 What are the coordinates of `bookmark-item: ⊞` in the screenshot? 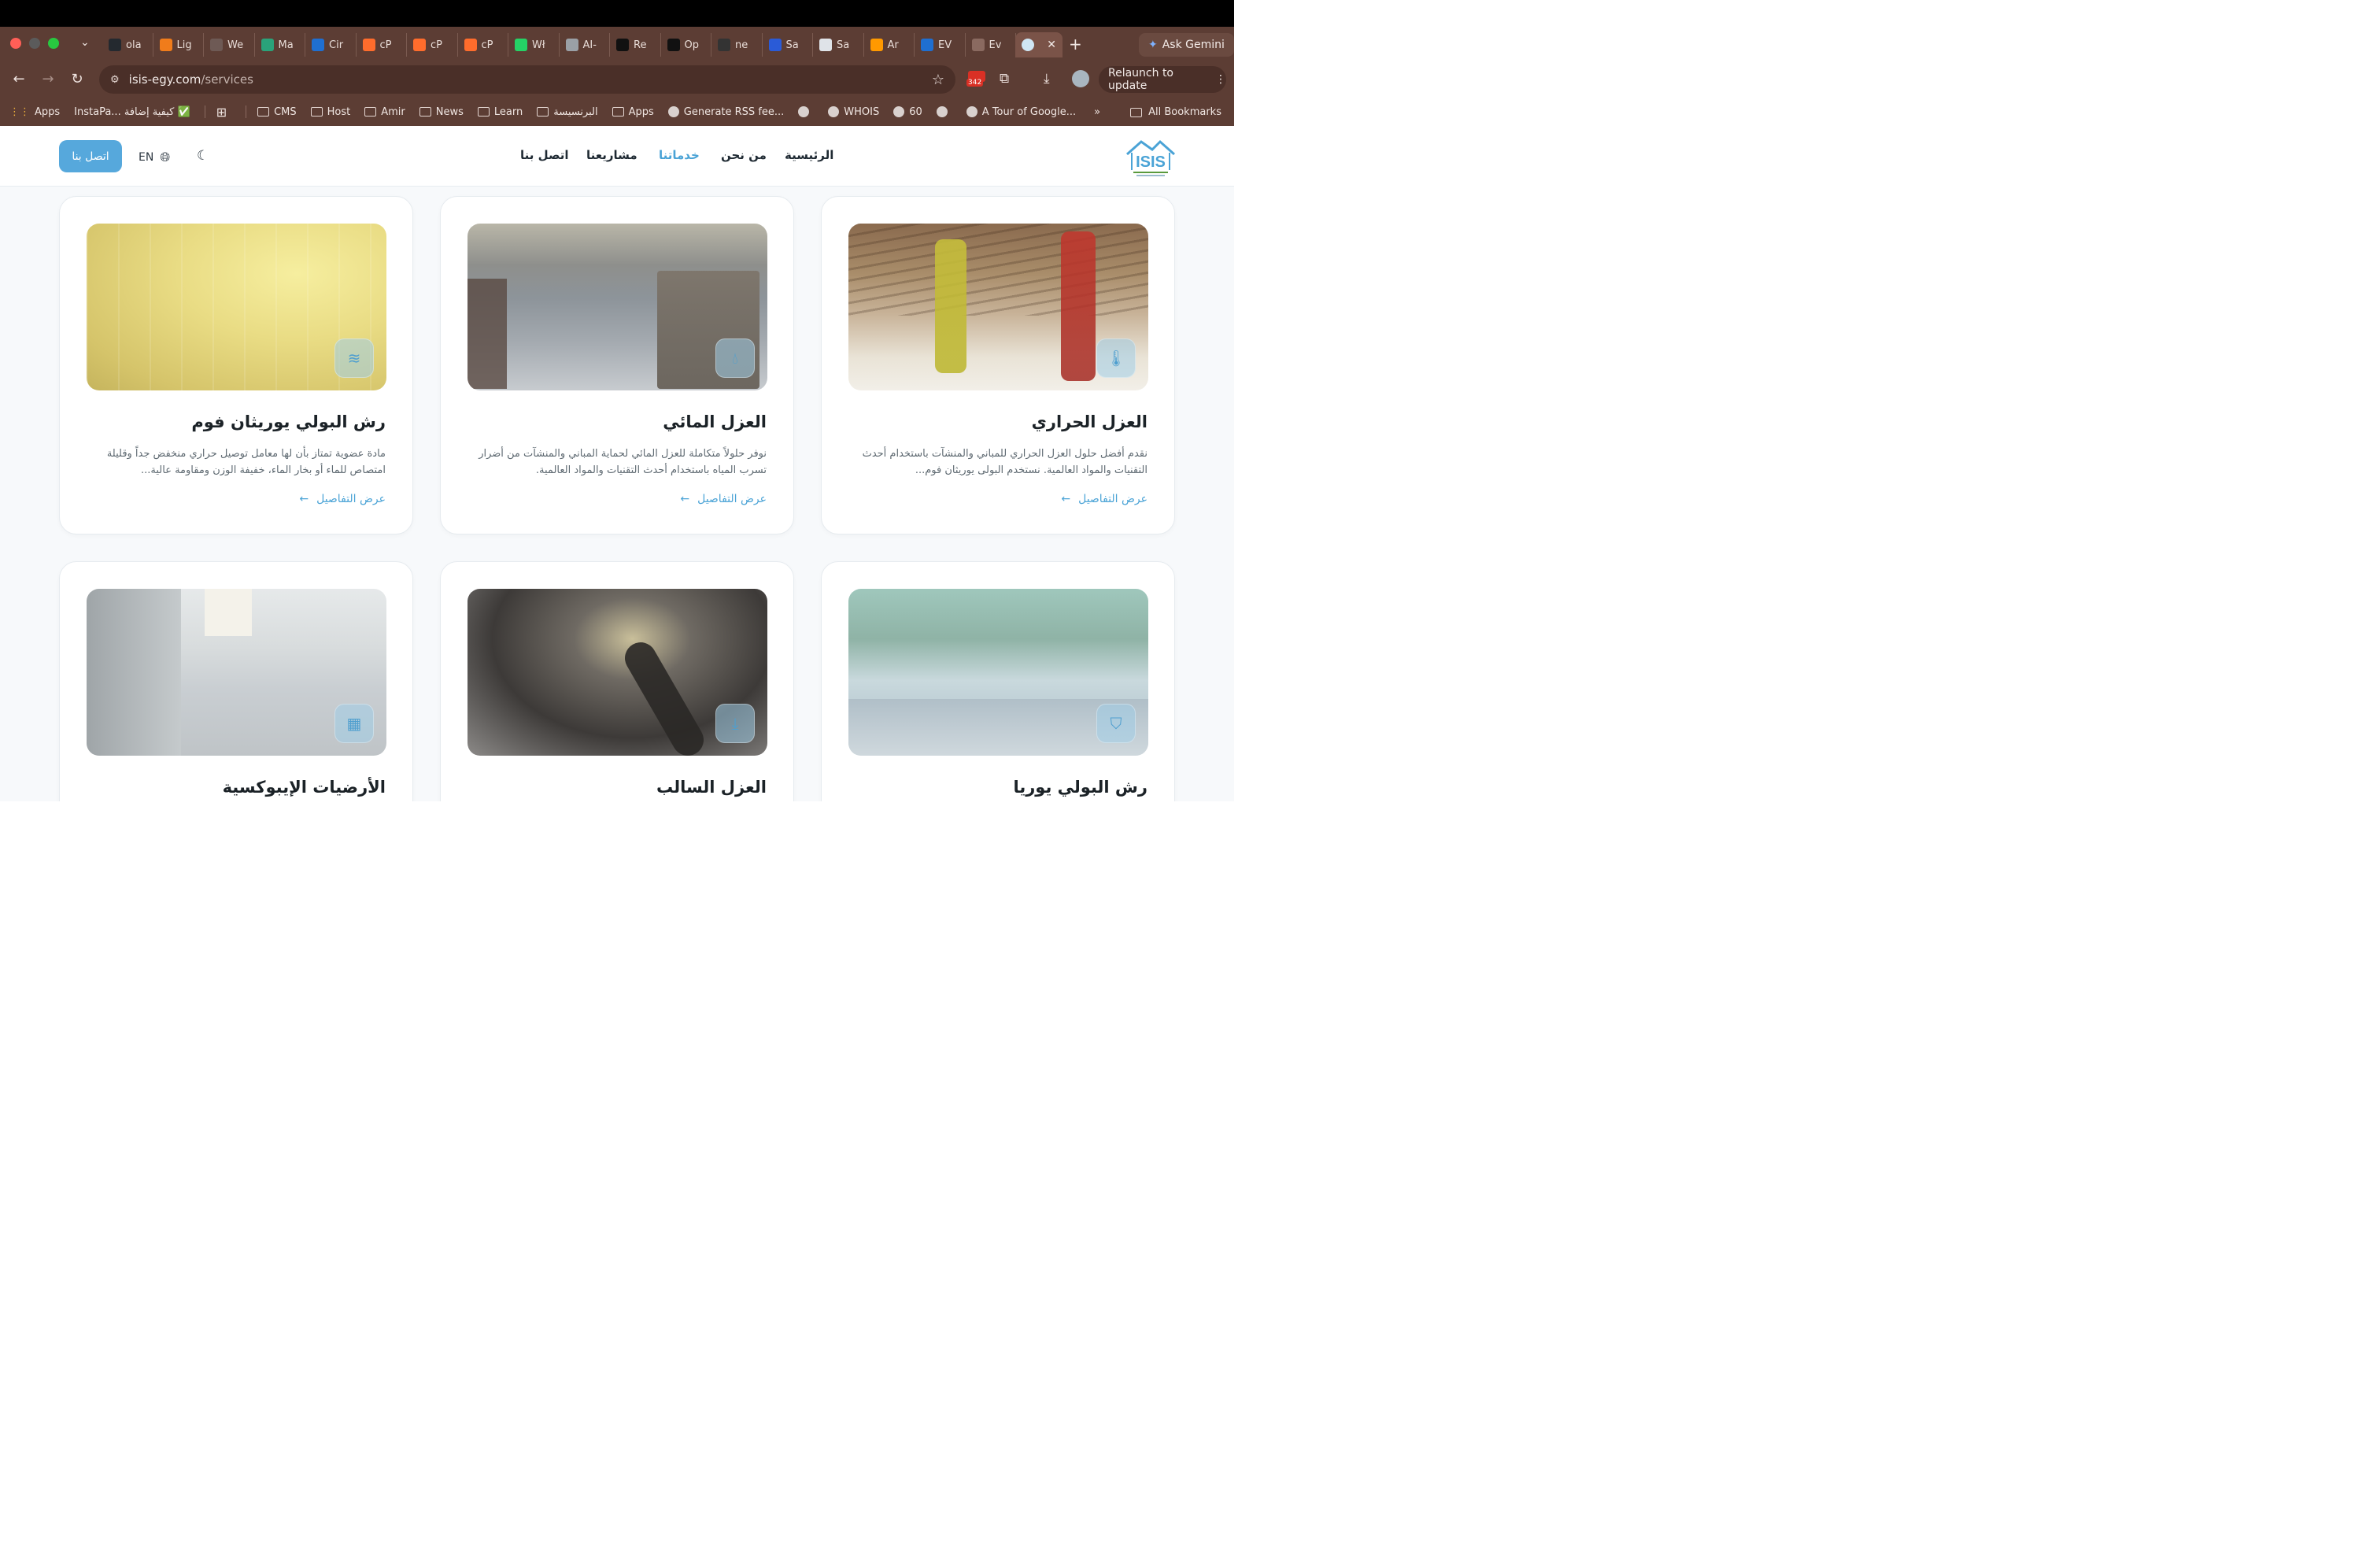 It's located at (223, 112).